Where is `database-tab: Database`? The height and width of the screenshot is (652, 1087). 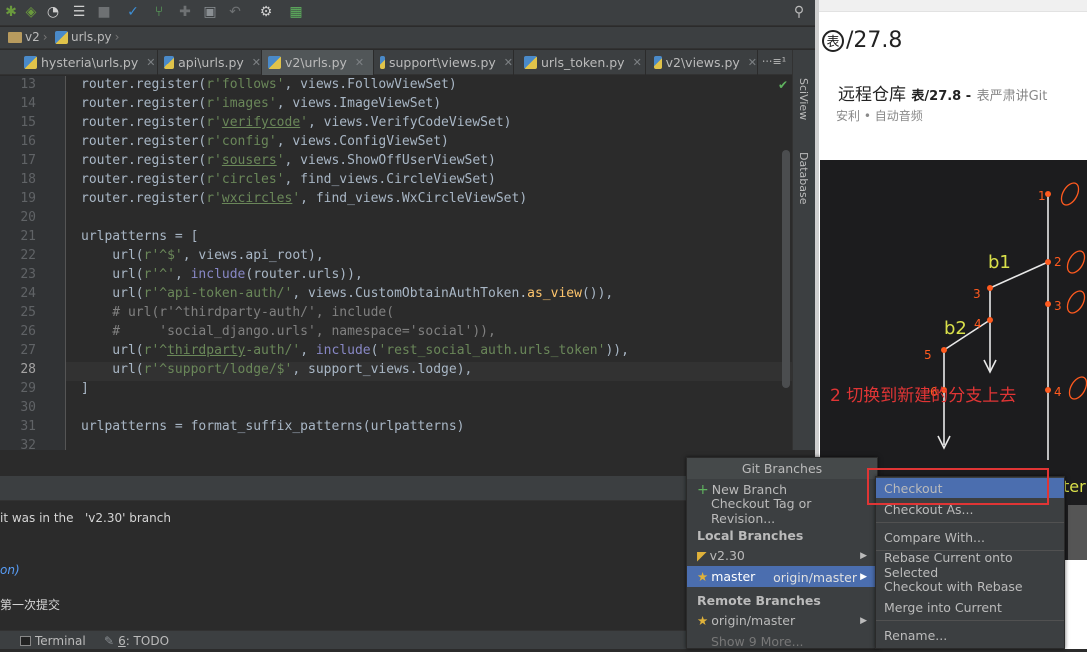
database-tab: Database is located at coordinates (803, 178).